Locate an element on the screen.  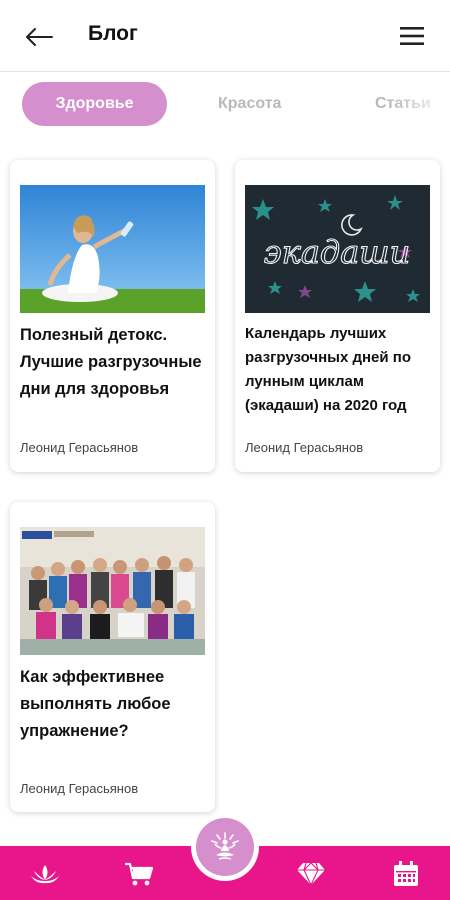
arrow-left-icon is located at coordinates (39, 37).